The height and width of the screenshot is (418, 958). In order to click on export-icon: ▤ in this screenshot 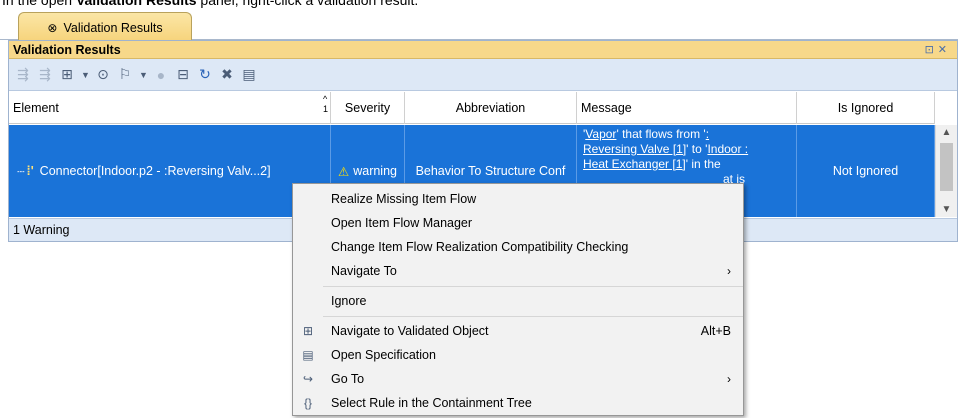, I will do `click(249, 74)`.